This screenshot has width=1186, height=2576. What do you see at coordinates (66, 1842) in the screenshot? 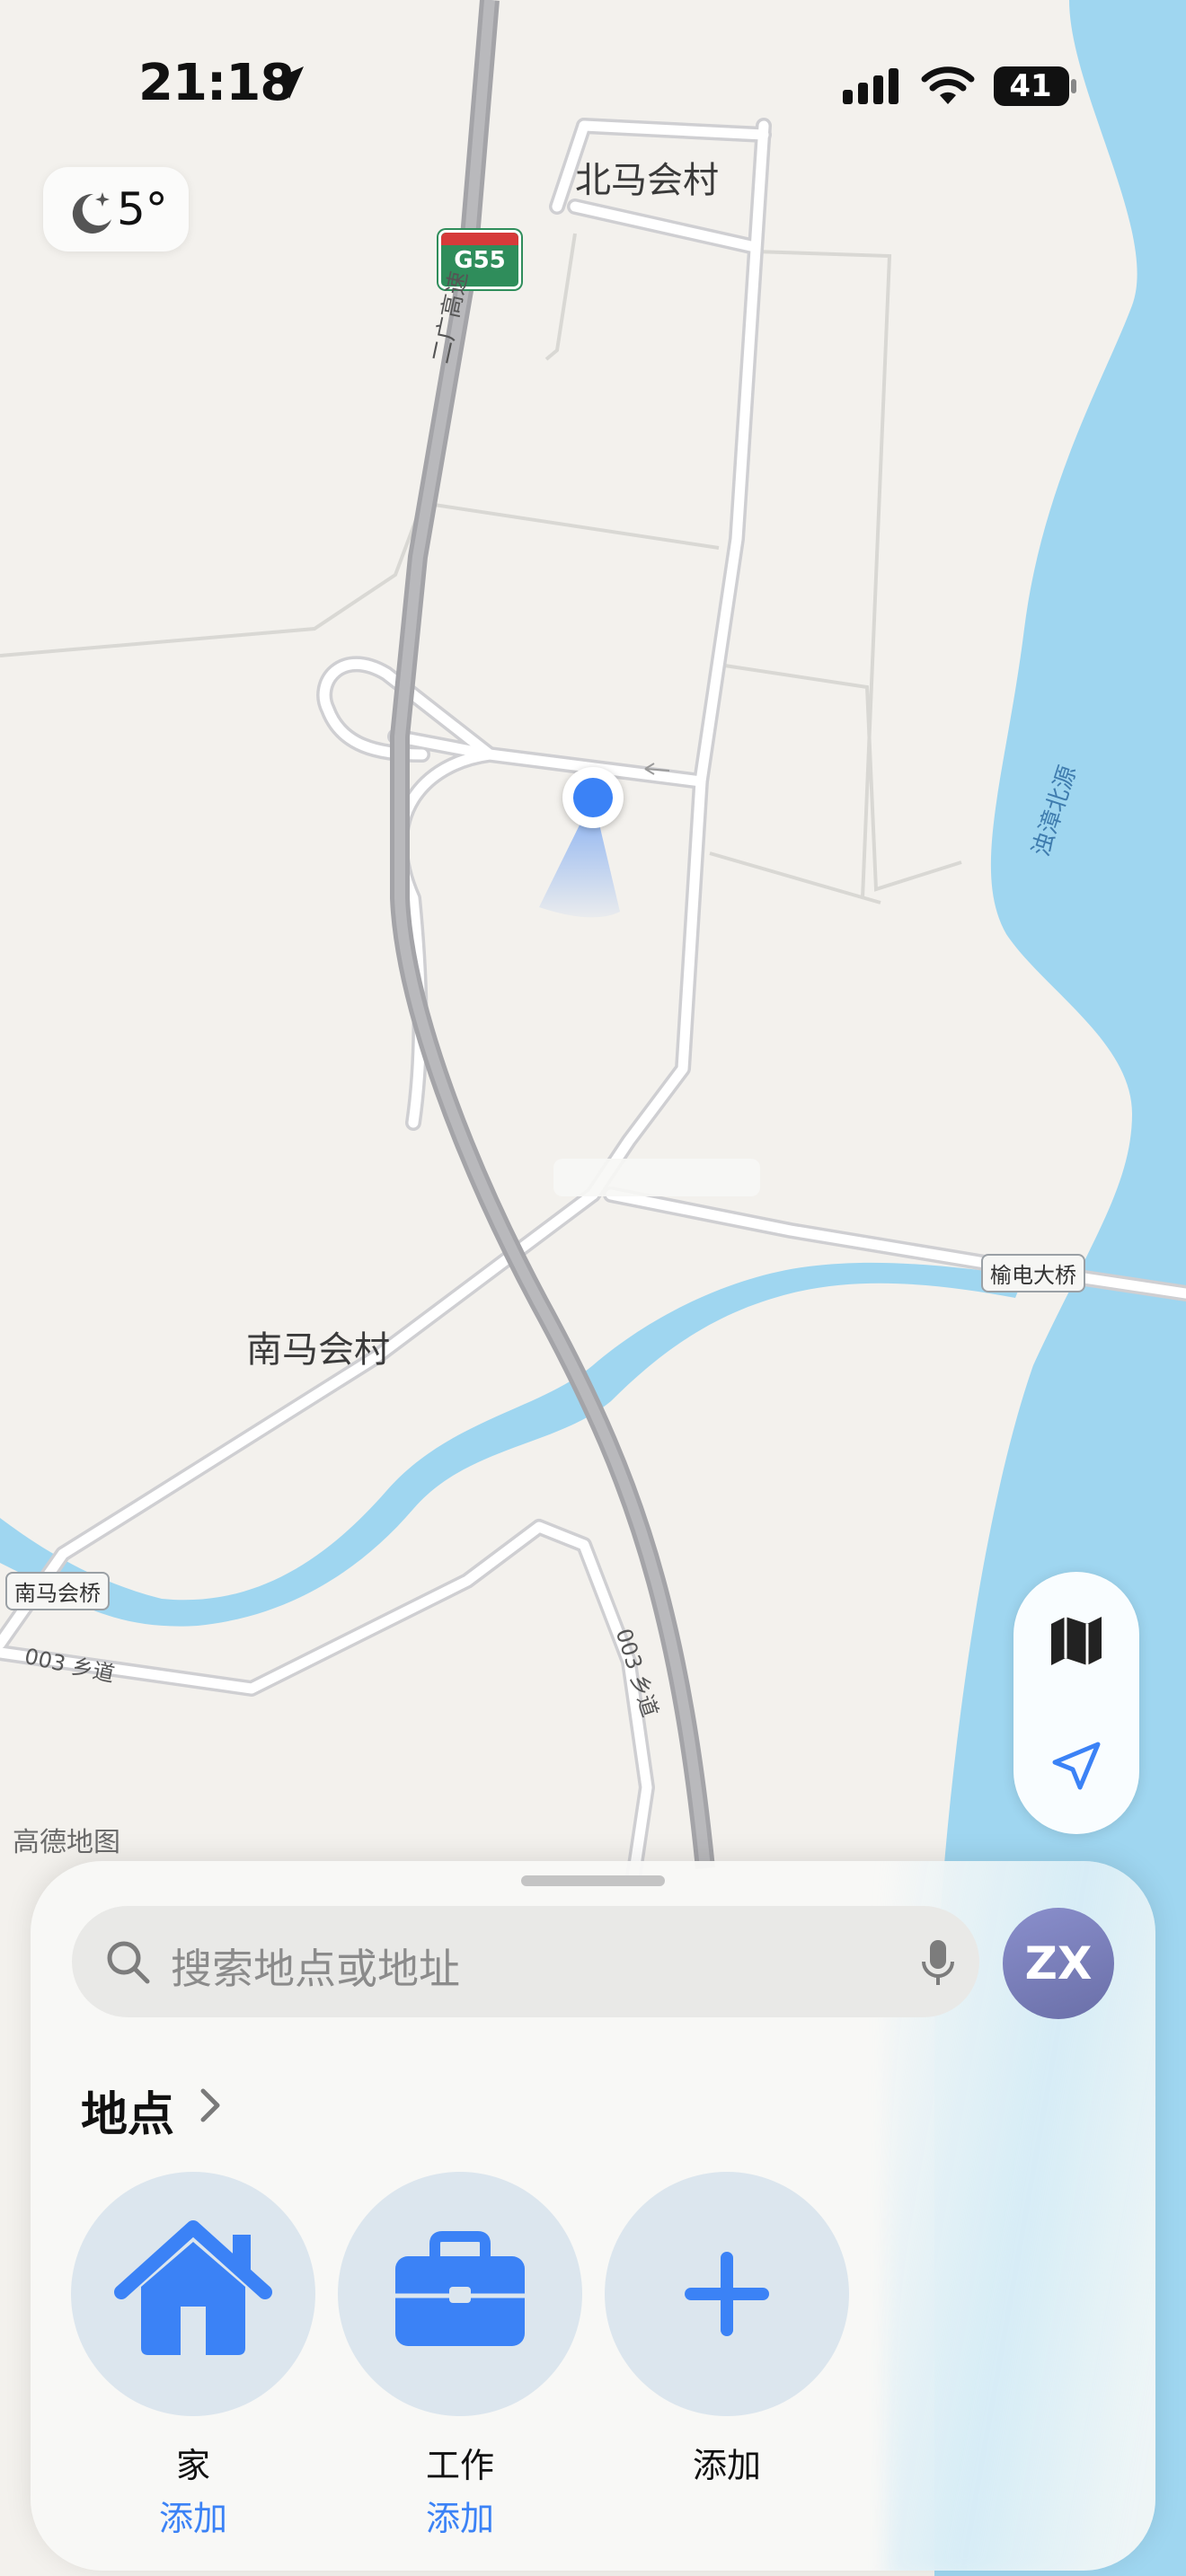
I see `map-provider-watermark: 高德地图` at bounding box center [66, 1842].